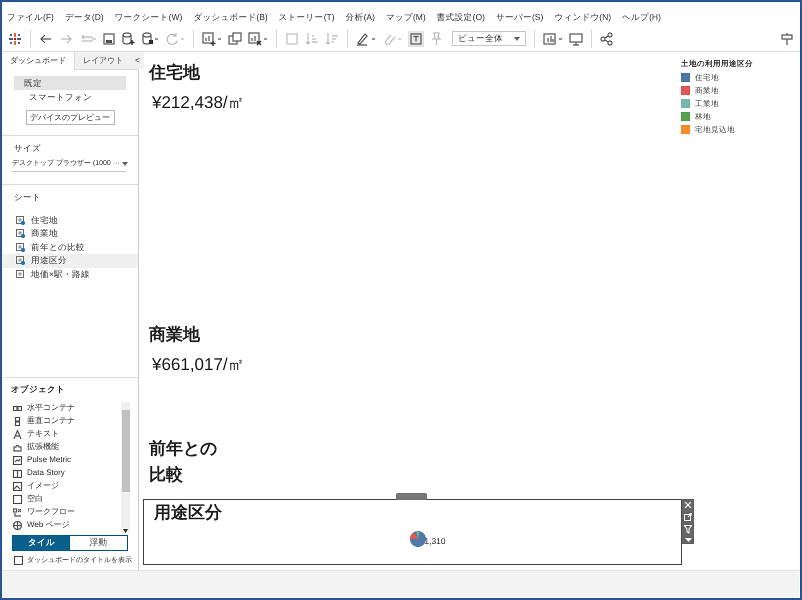 Image resolution: width=802 pixels, height=600 pixels. I want to click on sheet-item: 商業地, so click(70, 233).